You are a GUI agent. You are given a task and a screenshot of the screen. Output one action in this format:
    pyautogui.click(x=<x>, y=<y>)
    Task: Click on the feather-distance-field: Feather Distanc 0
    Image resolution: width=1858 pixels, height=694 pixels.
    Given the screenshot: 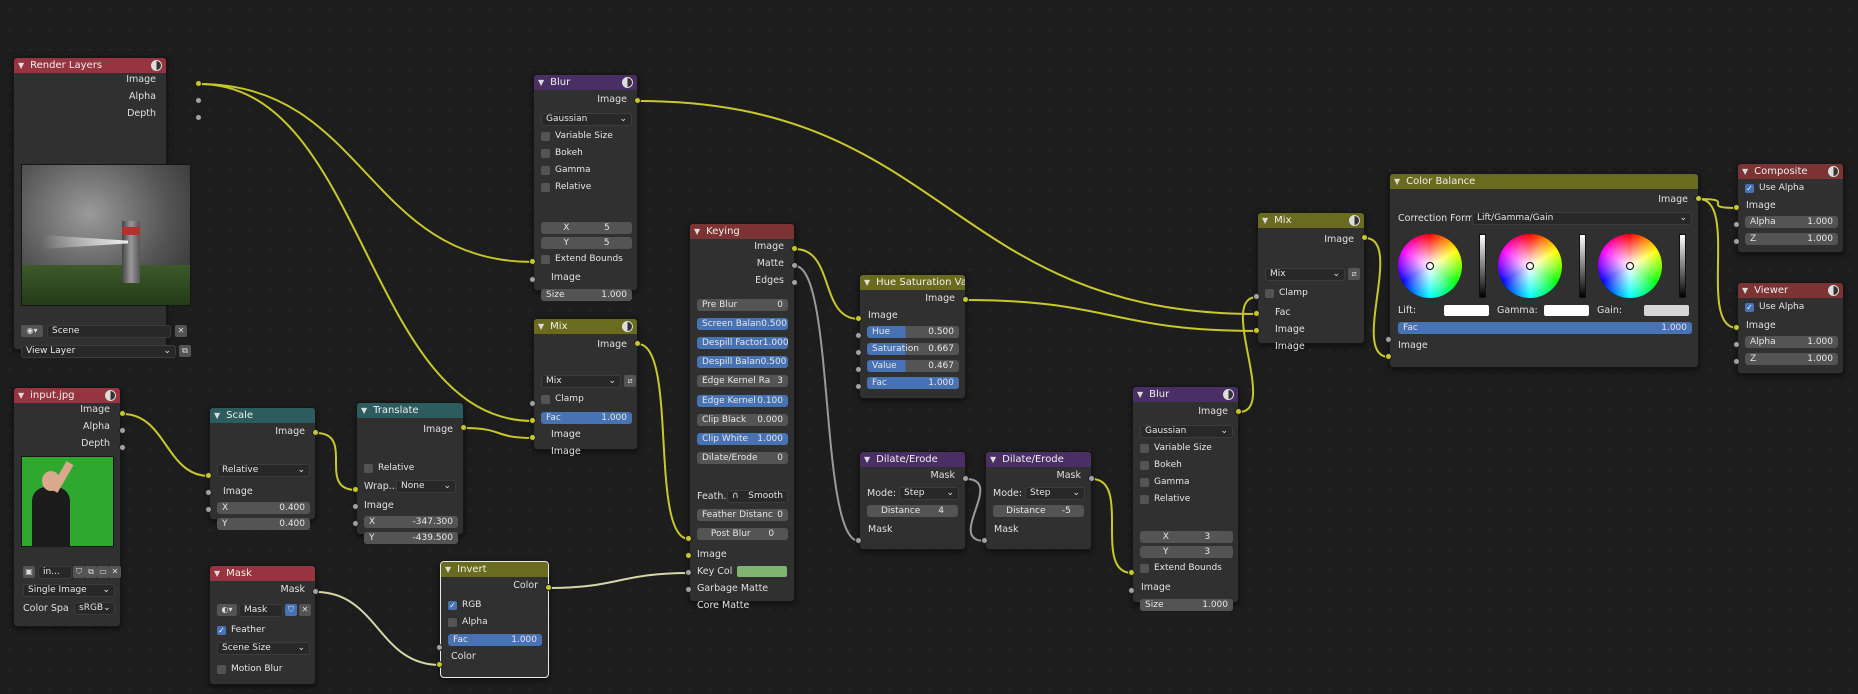 What is the action you would take?
    pyautogui.click(x=742, y=515)
    